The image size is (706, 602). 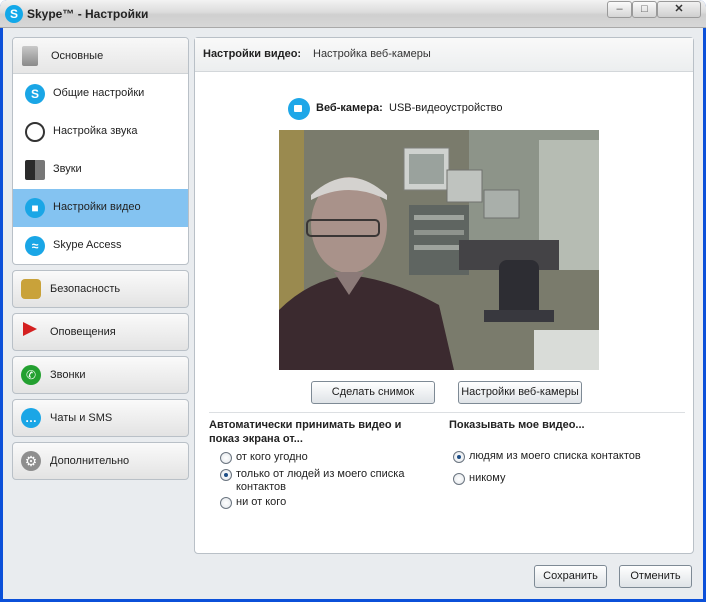 What do you see at coordinates (97, 207) in the screenshot?
I see `sidebar-item-label: Настройки видео` at bounding box center [97, 207].